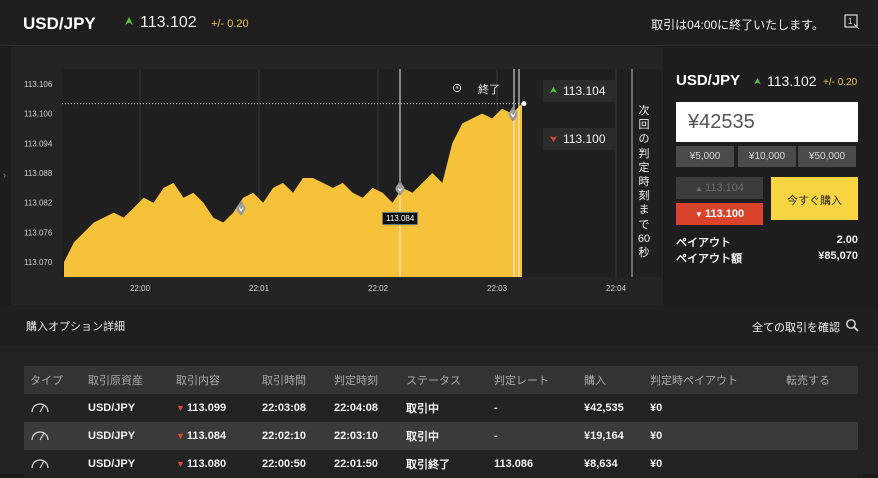 The image size is (878, 478). I want to click on content-value: 113.084, so click(206, 436).